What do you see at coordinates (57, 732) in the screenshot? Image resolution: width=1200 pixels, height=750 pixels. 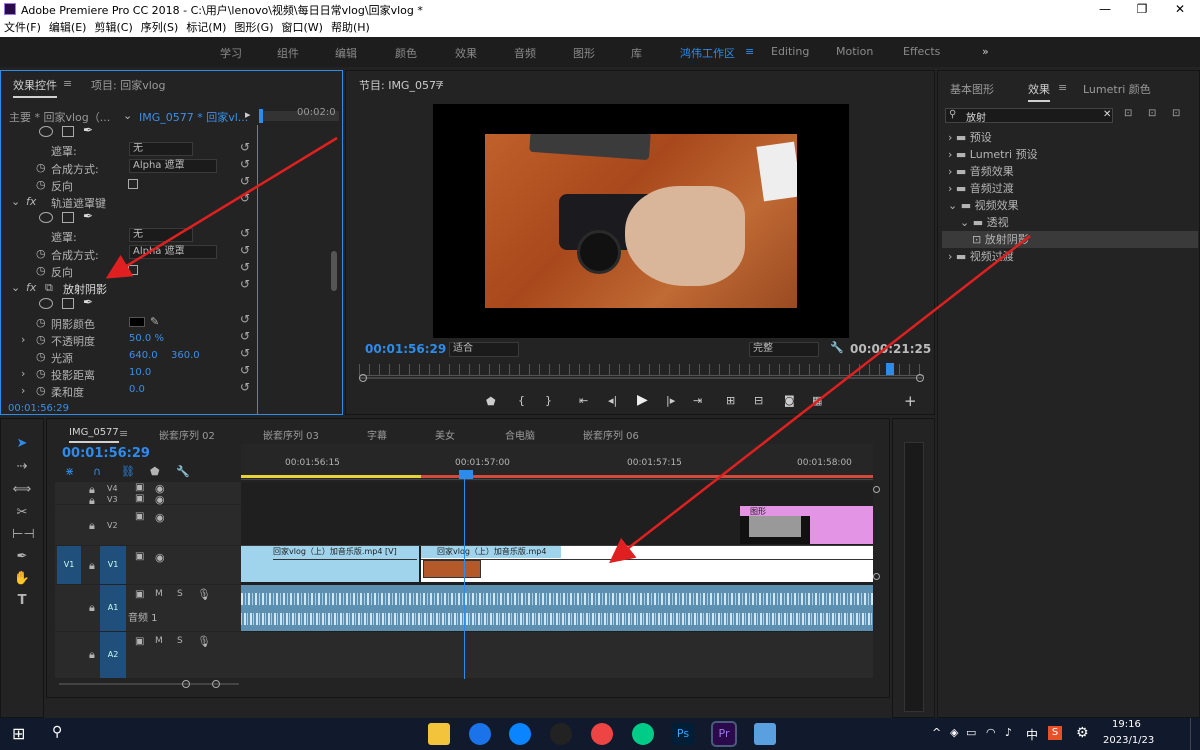 I see `search-icon: ⚲` at bounding box center [57, 732].